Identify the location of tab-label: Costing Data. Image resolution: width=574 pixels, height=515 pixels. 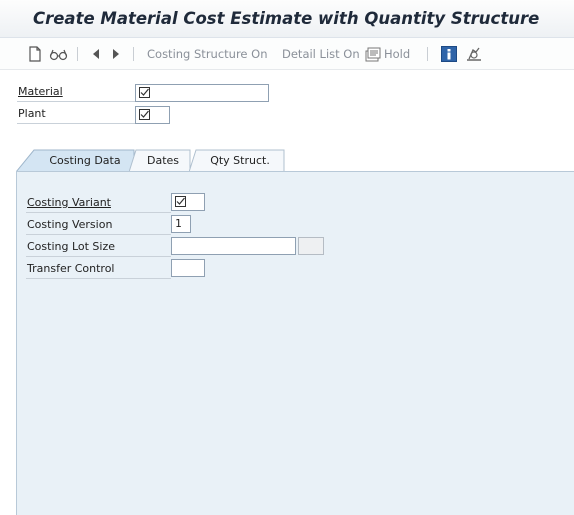
(85, 160).